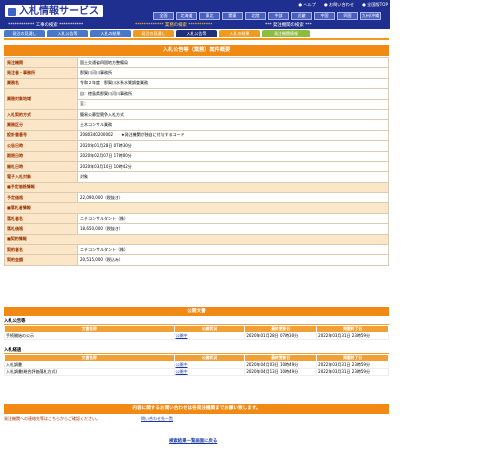 The image size is (500, 452). Describe the element at coordinates (59, 11) in the screenshot. I see `logo-text: 入札情報サービス` at that location.